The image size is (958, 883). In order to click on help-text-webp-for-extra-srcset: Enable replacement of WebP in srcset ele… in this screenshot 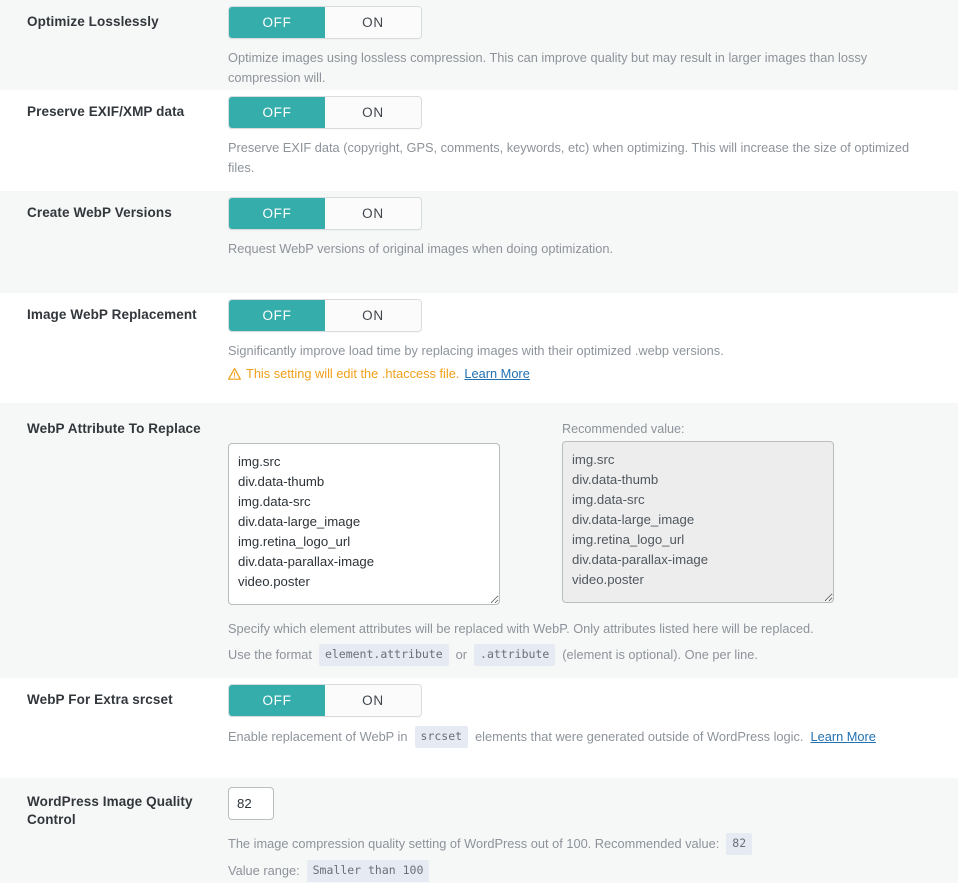, I will do `click(583, 737)`.